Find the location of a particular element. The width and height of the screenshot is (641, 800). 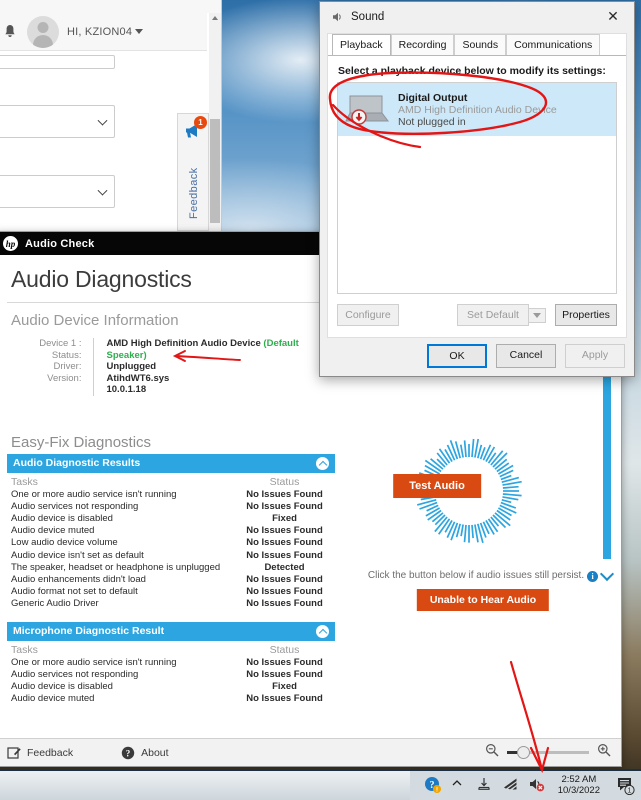

section-header-mic-results: Microphone Diagnostic Result is located at coordinates (171, 631).